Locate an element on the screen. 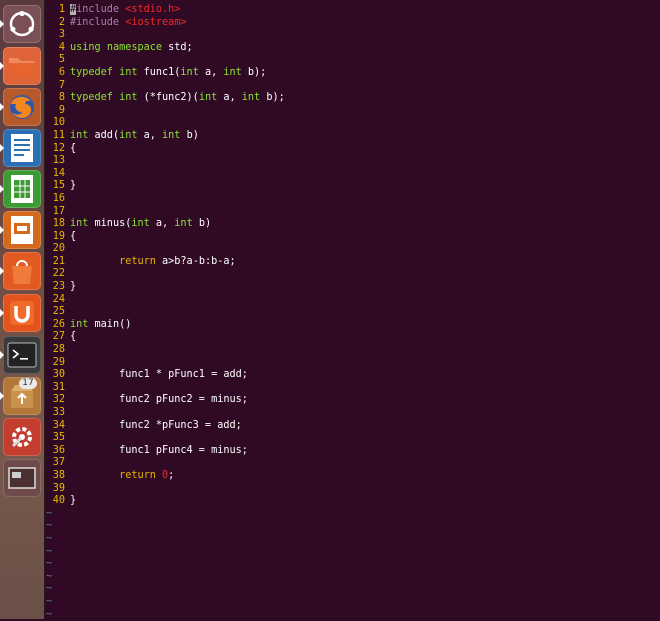 The height and width of the screenshot is (621, 660). line-number: 12 is located at coordinates (55, 149).